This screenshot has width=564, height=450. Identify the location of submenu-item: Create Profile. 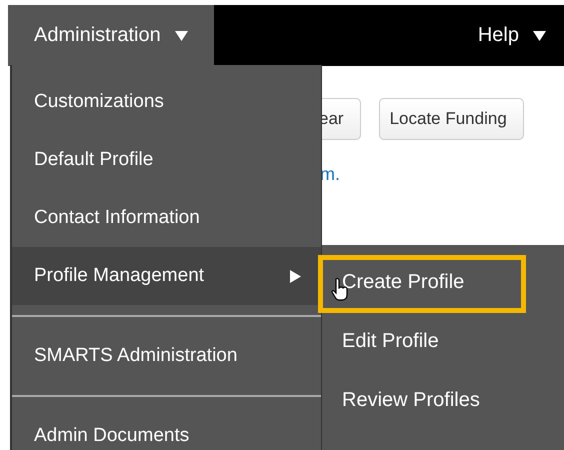
(443, 282).